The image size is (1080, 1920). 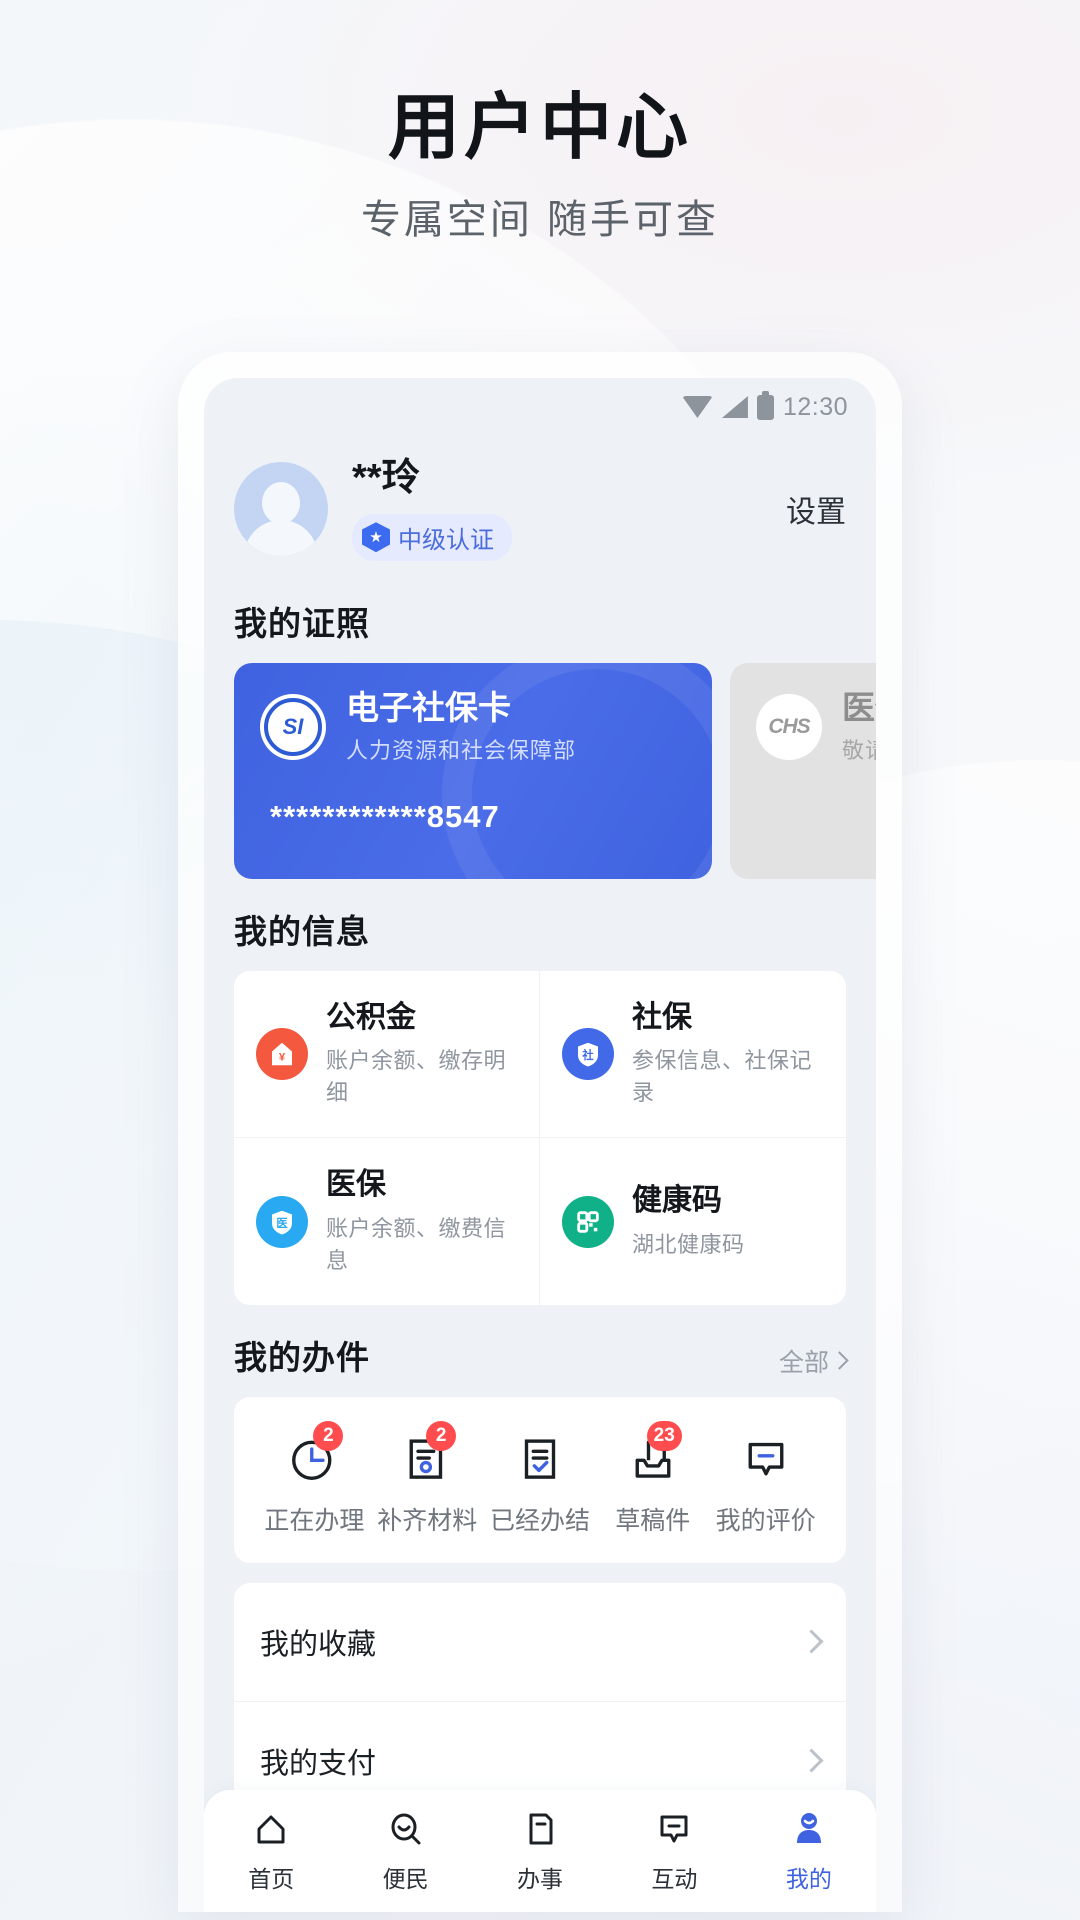 I want to click on info-item-fund: ¥ 公积金 账户余额、缴存明细, so click(x=387, y=1054).